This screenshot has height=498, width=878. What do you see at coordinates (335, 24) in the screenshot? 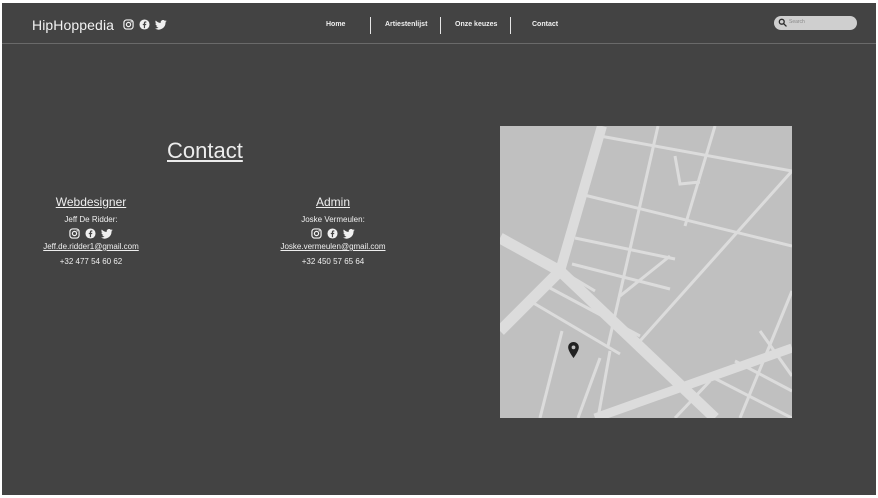
I see `nav-home: Home` at bounding box center [335, 24].